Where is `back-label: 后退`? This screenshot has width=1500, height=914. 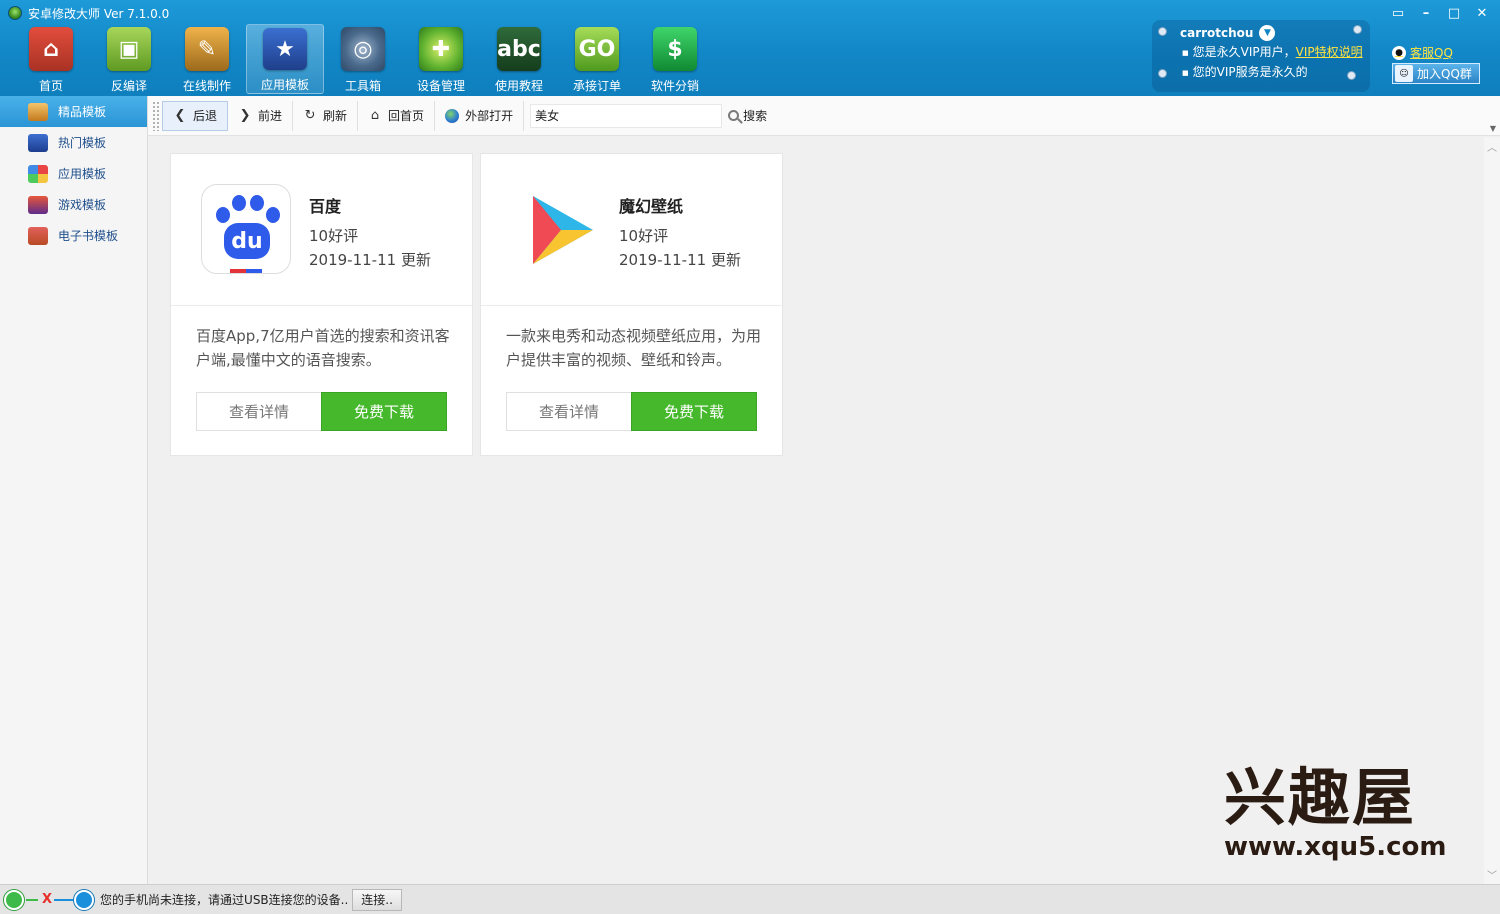 back-label: 后退 is located at coordinates (205, 116).